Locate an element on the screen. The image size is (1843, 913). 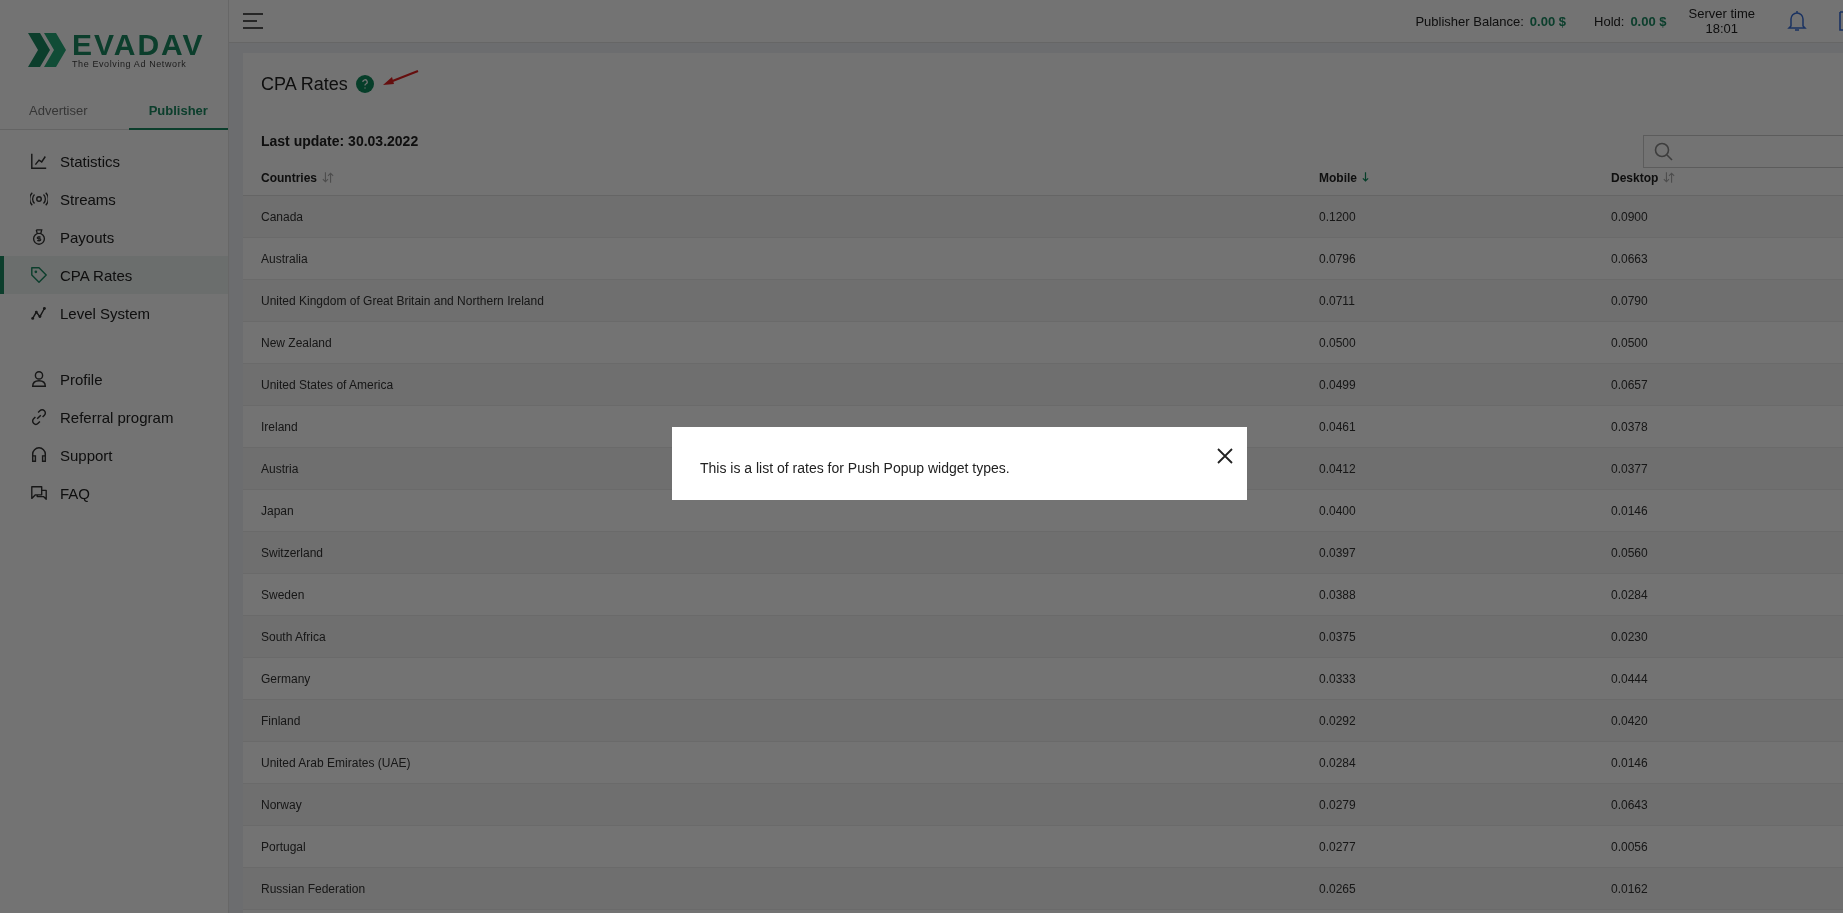
table-cell: 0.0378 is located at coordinates (1629, 426).